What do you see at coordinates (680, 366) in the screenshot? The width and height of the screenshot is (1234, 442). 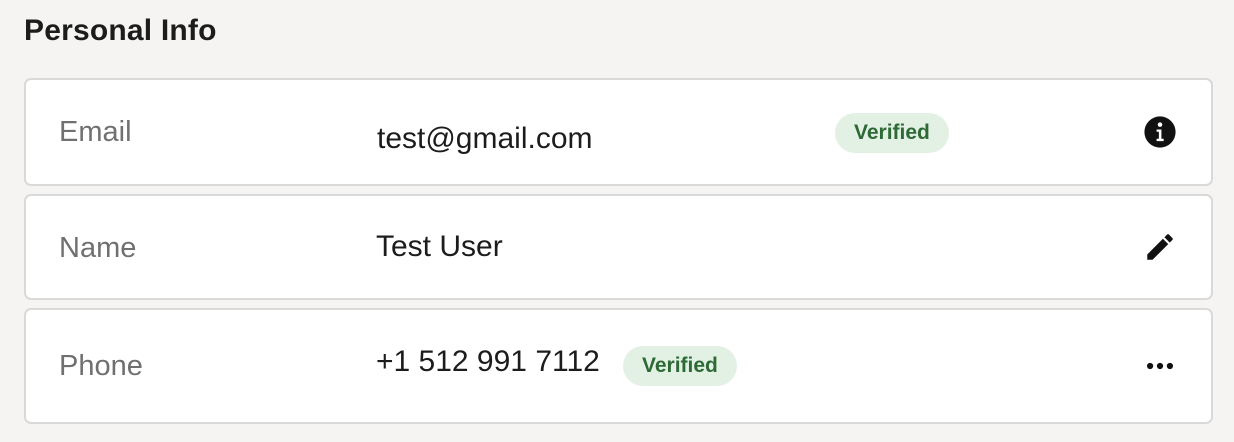 I see `phone-verified-badge: Verified` at bounding box center [680, 366].